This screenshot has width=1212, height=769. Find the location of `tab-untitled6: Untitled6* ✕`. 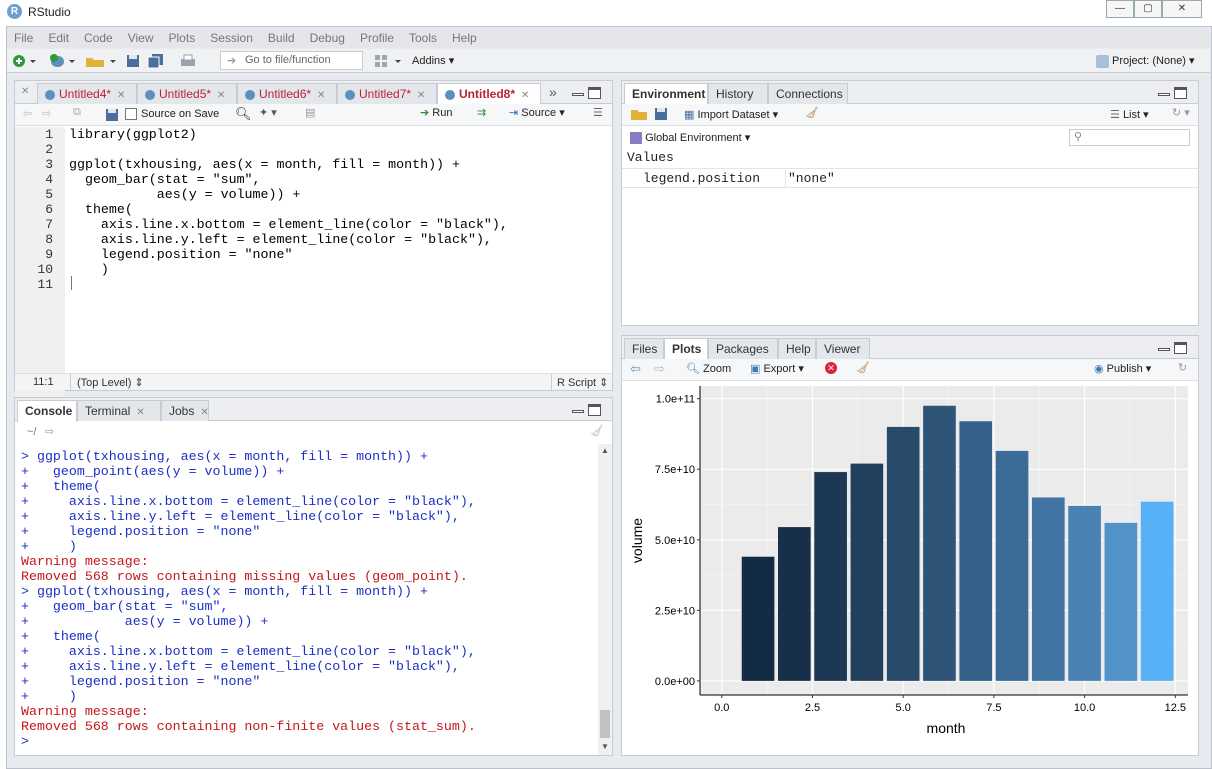

tab-untitled6: Untitled6* ✕ is located at coordinates (287, 93).